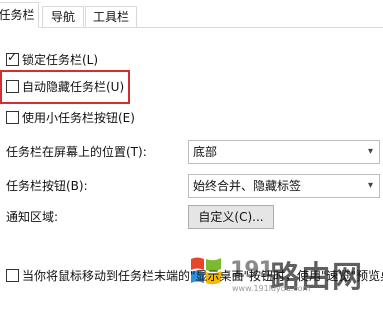  I want to click on auto-hide-label: 自动隐藏任务栏(U), so click(73, 87).